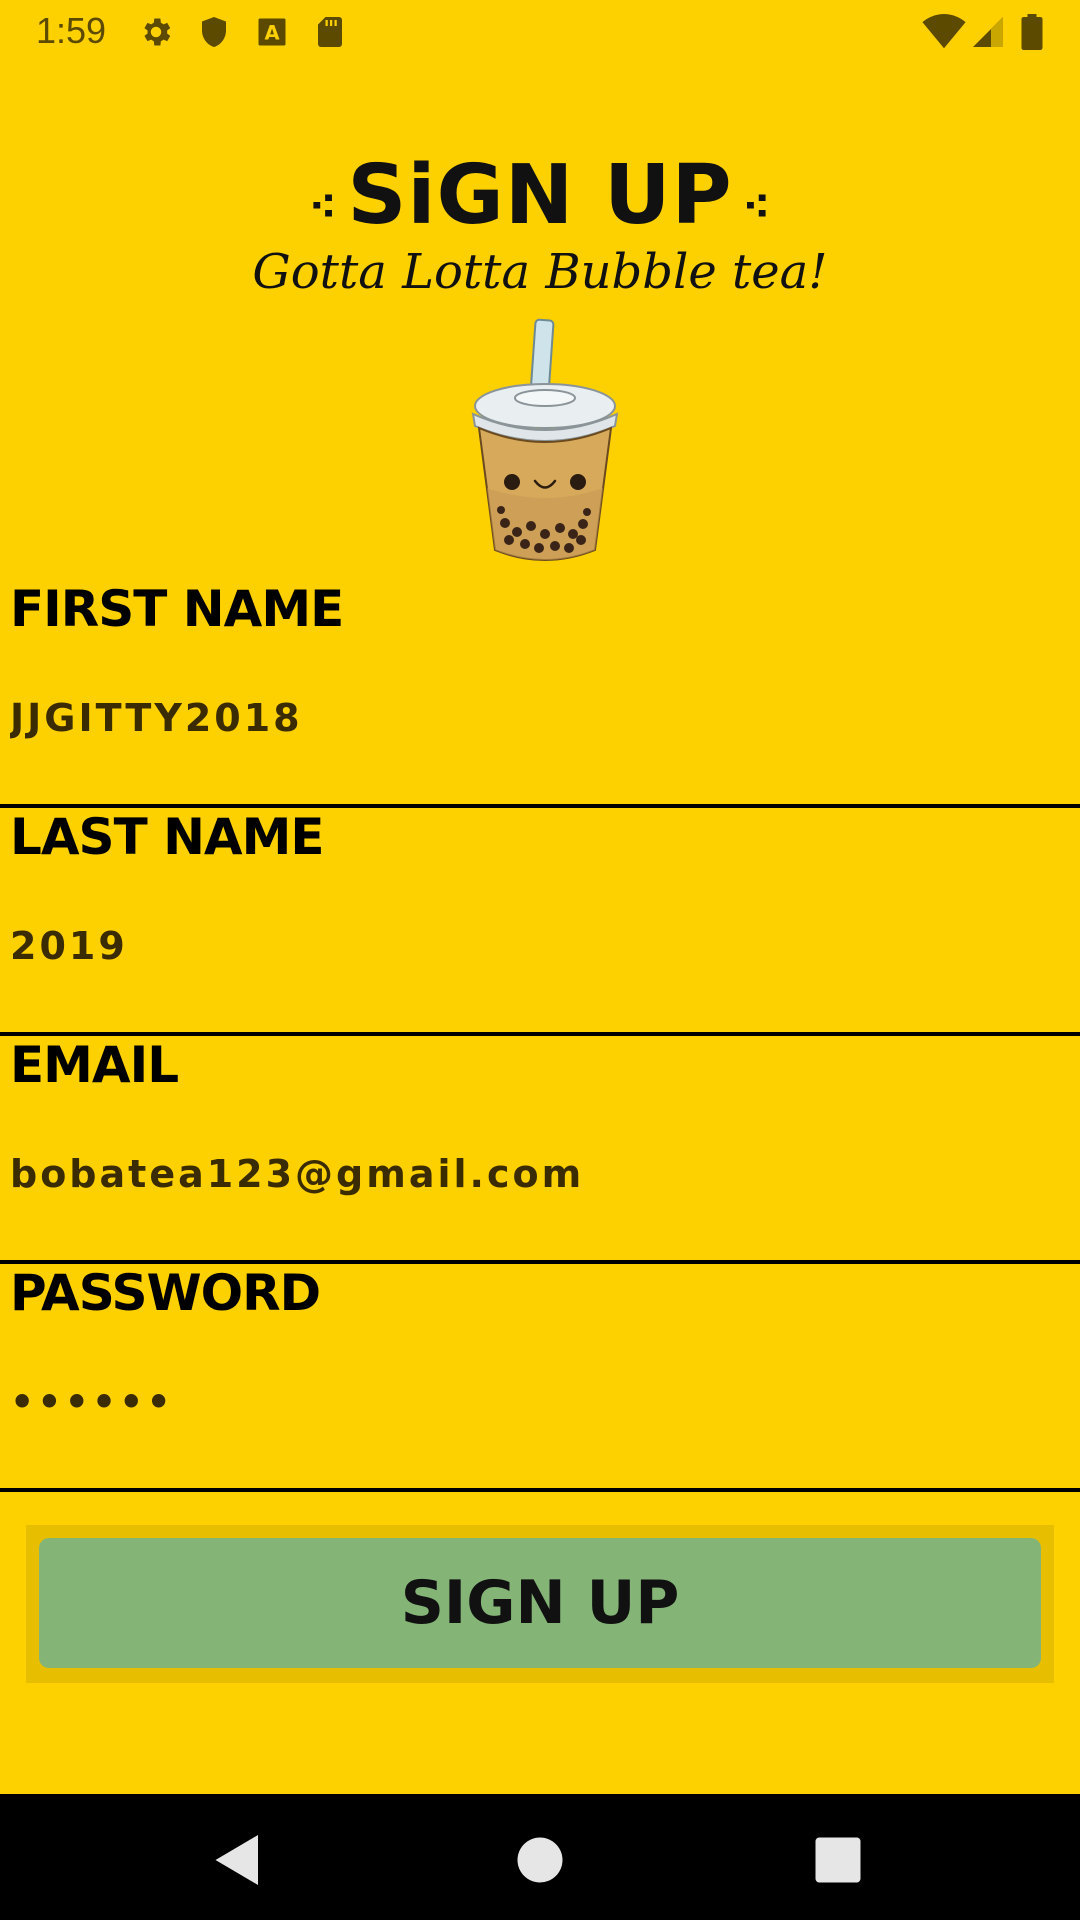 Image resolution: width=1080 pixels, height=1920 pixels. Describe the element at coordinates (535, 946) in the screenshot. I see `last-name-input` at that location.